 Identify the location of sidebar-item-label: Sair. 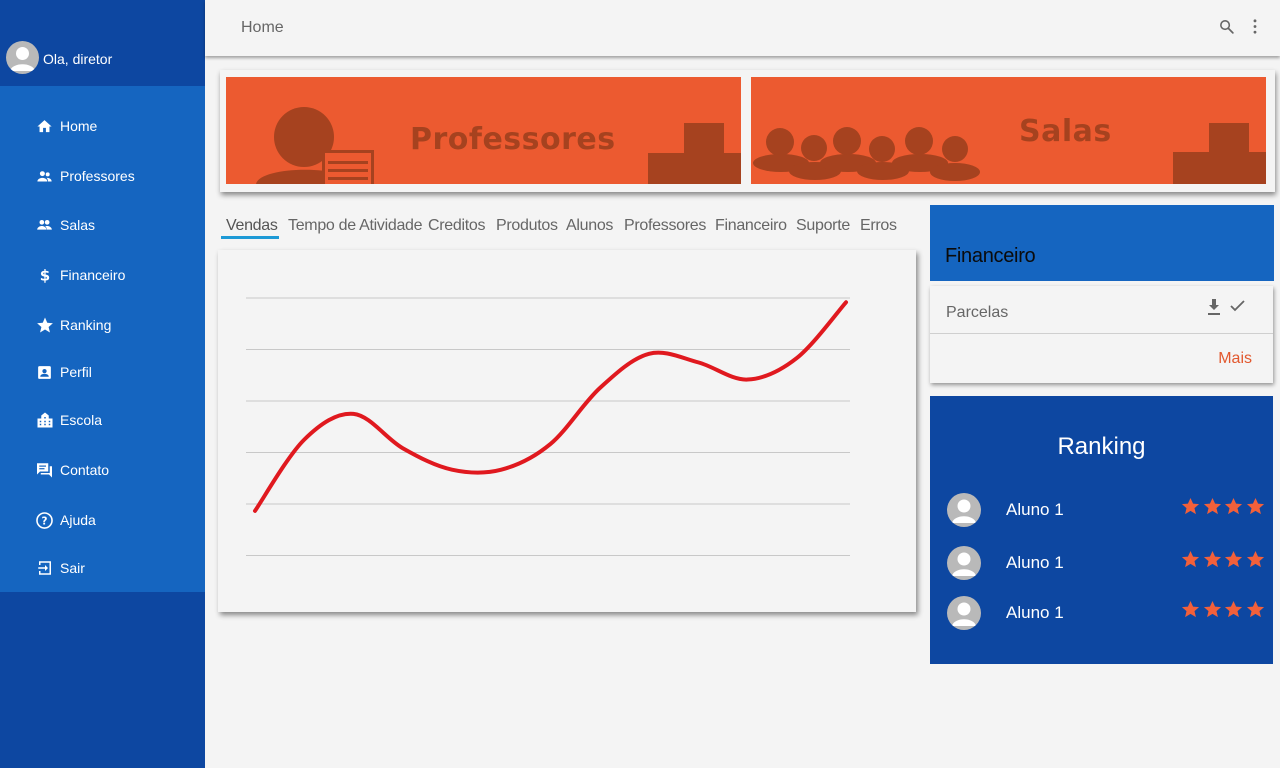
(72, 568).